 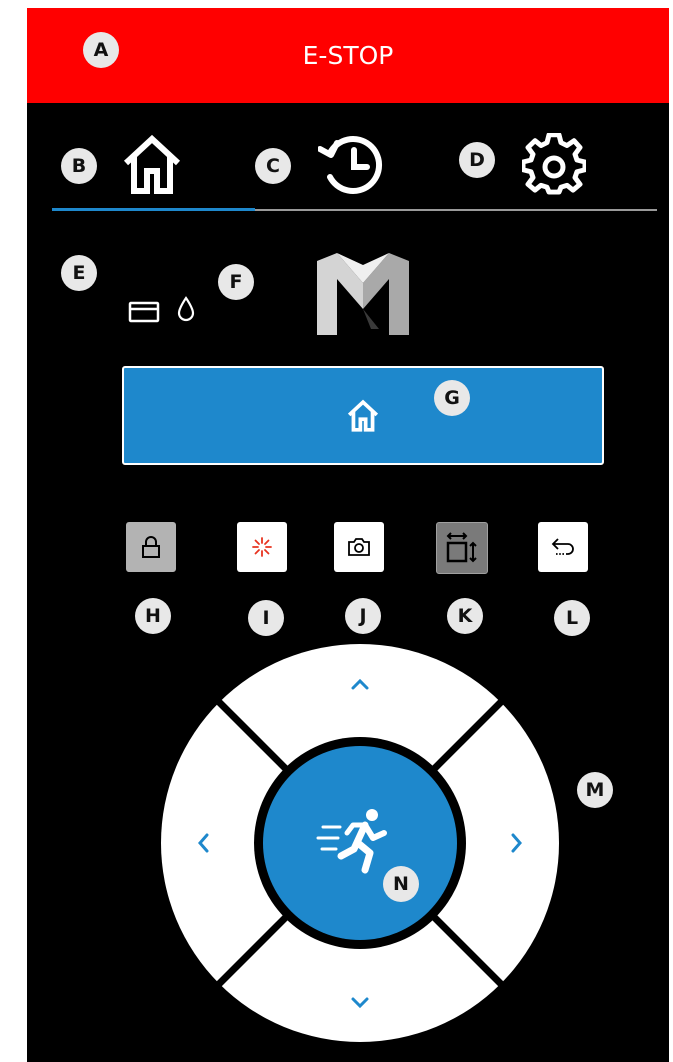 I want to click on run-button, so click(x=360, y=843).